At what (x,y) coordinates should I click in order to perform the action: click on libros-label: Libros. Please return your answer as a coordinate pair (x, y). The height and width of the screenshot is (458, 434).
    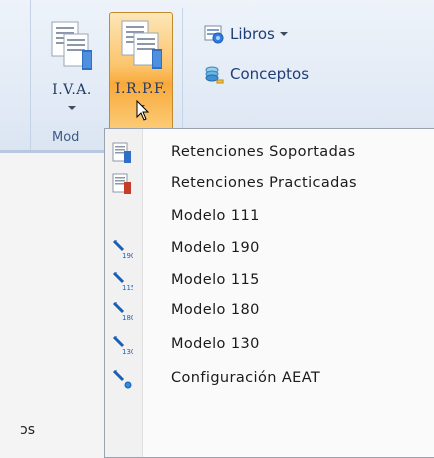
    Looking at the image, I should click on (252, 34).